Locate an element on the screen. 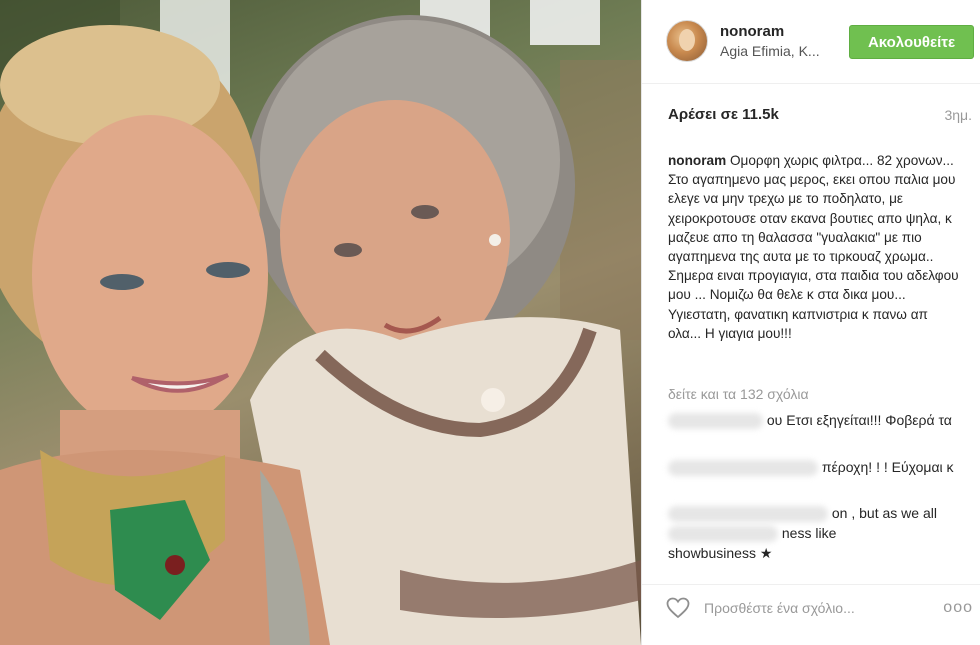 The image size is (980, 645). follow-button: Ακολουθείτε is located at coordinates (911, 42).